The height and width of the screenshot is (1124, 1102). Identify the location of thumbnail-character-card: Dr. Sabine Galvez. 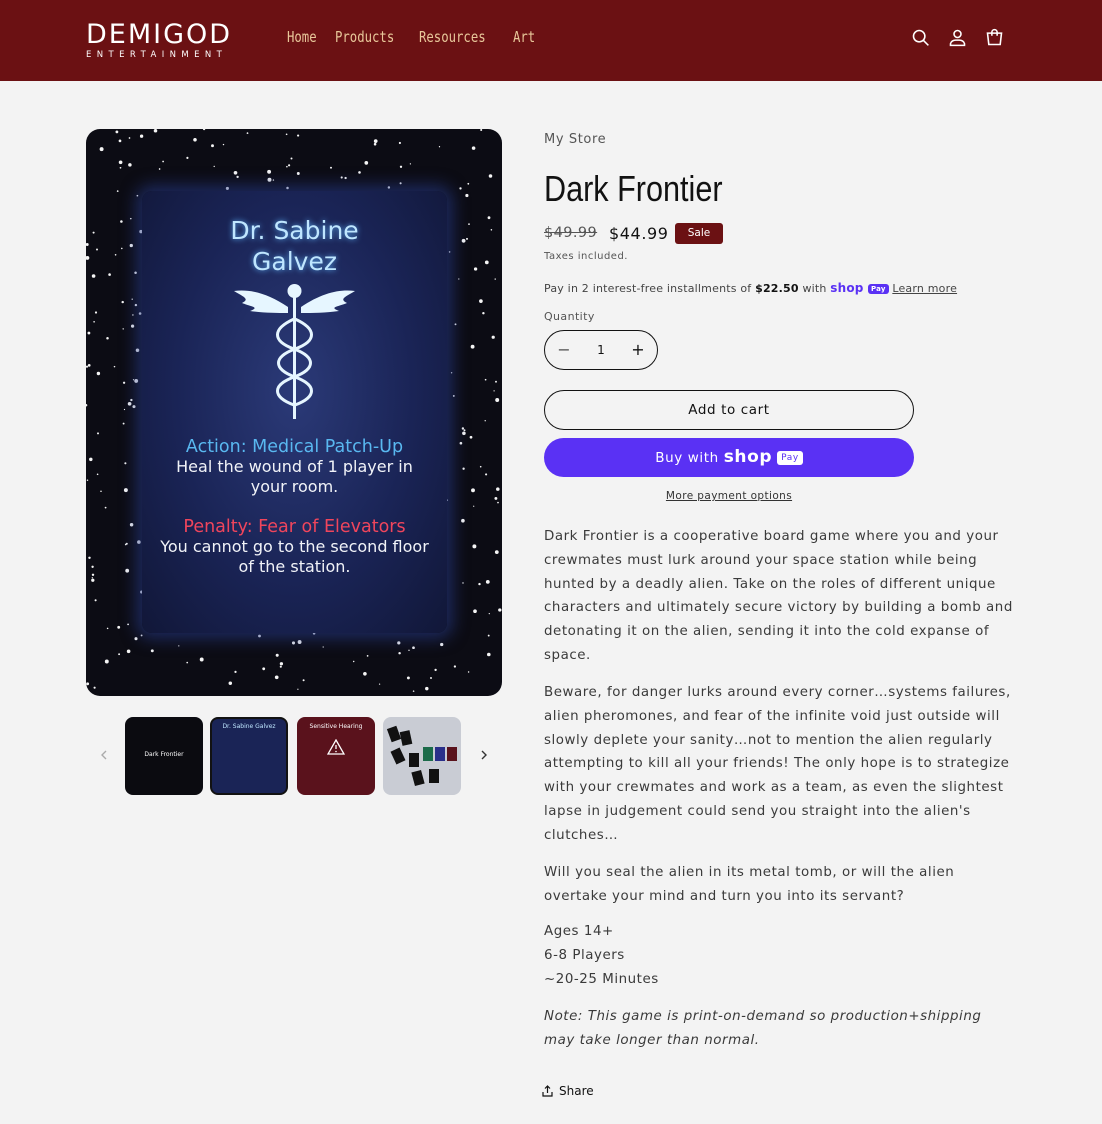
(249, 756).